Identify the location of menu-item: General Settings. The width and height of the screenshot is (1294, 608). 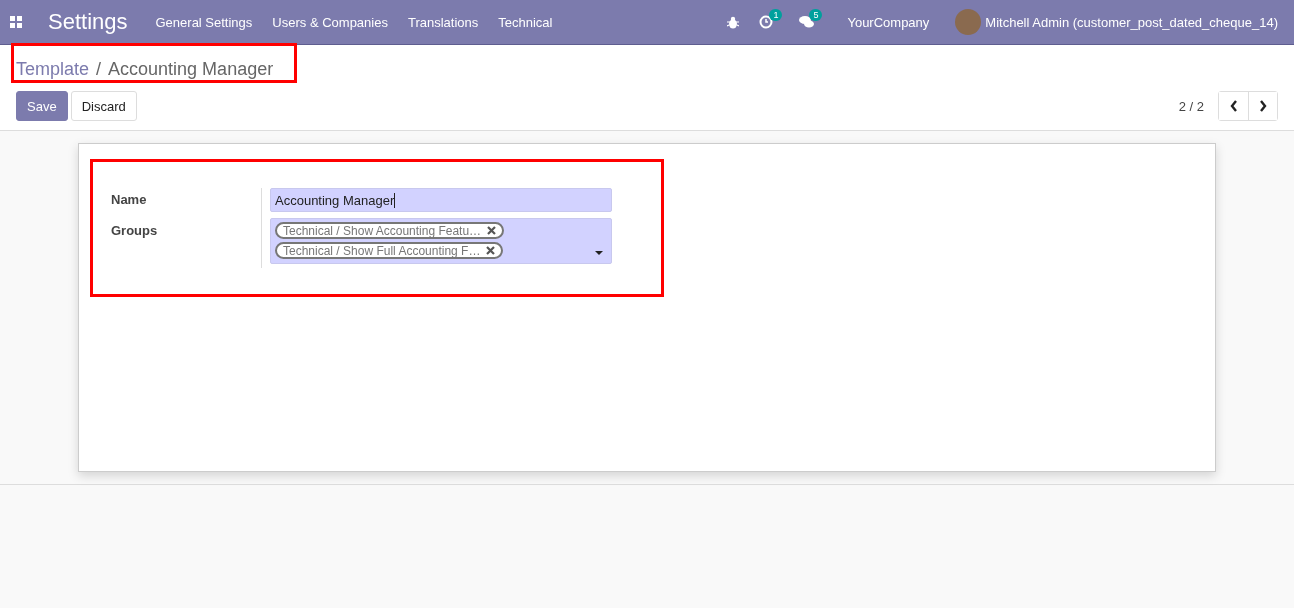
(204, 22).